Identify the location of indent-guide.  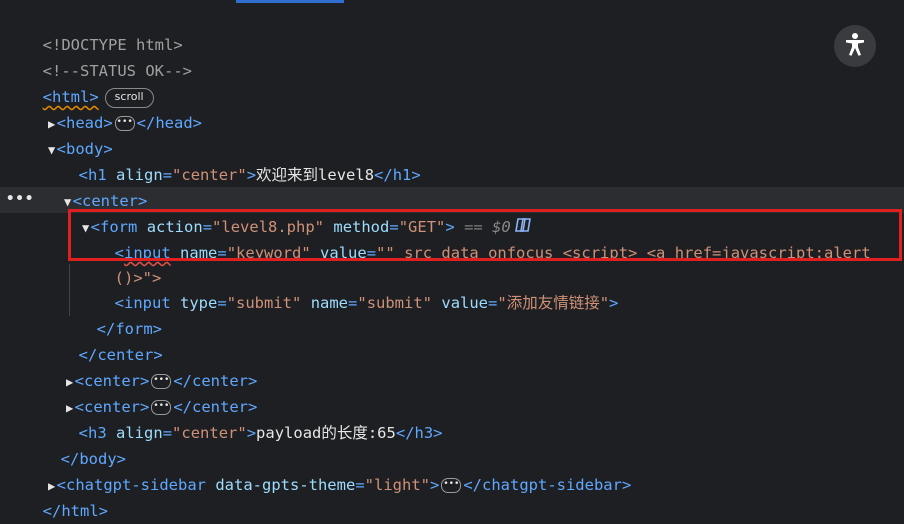
(69, 290).